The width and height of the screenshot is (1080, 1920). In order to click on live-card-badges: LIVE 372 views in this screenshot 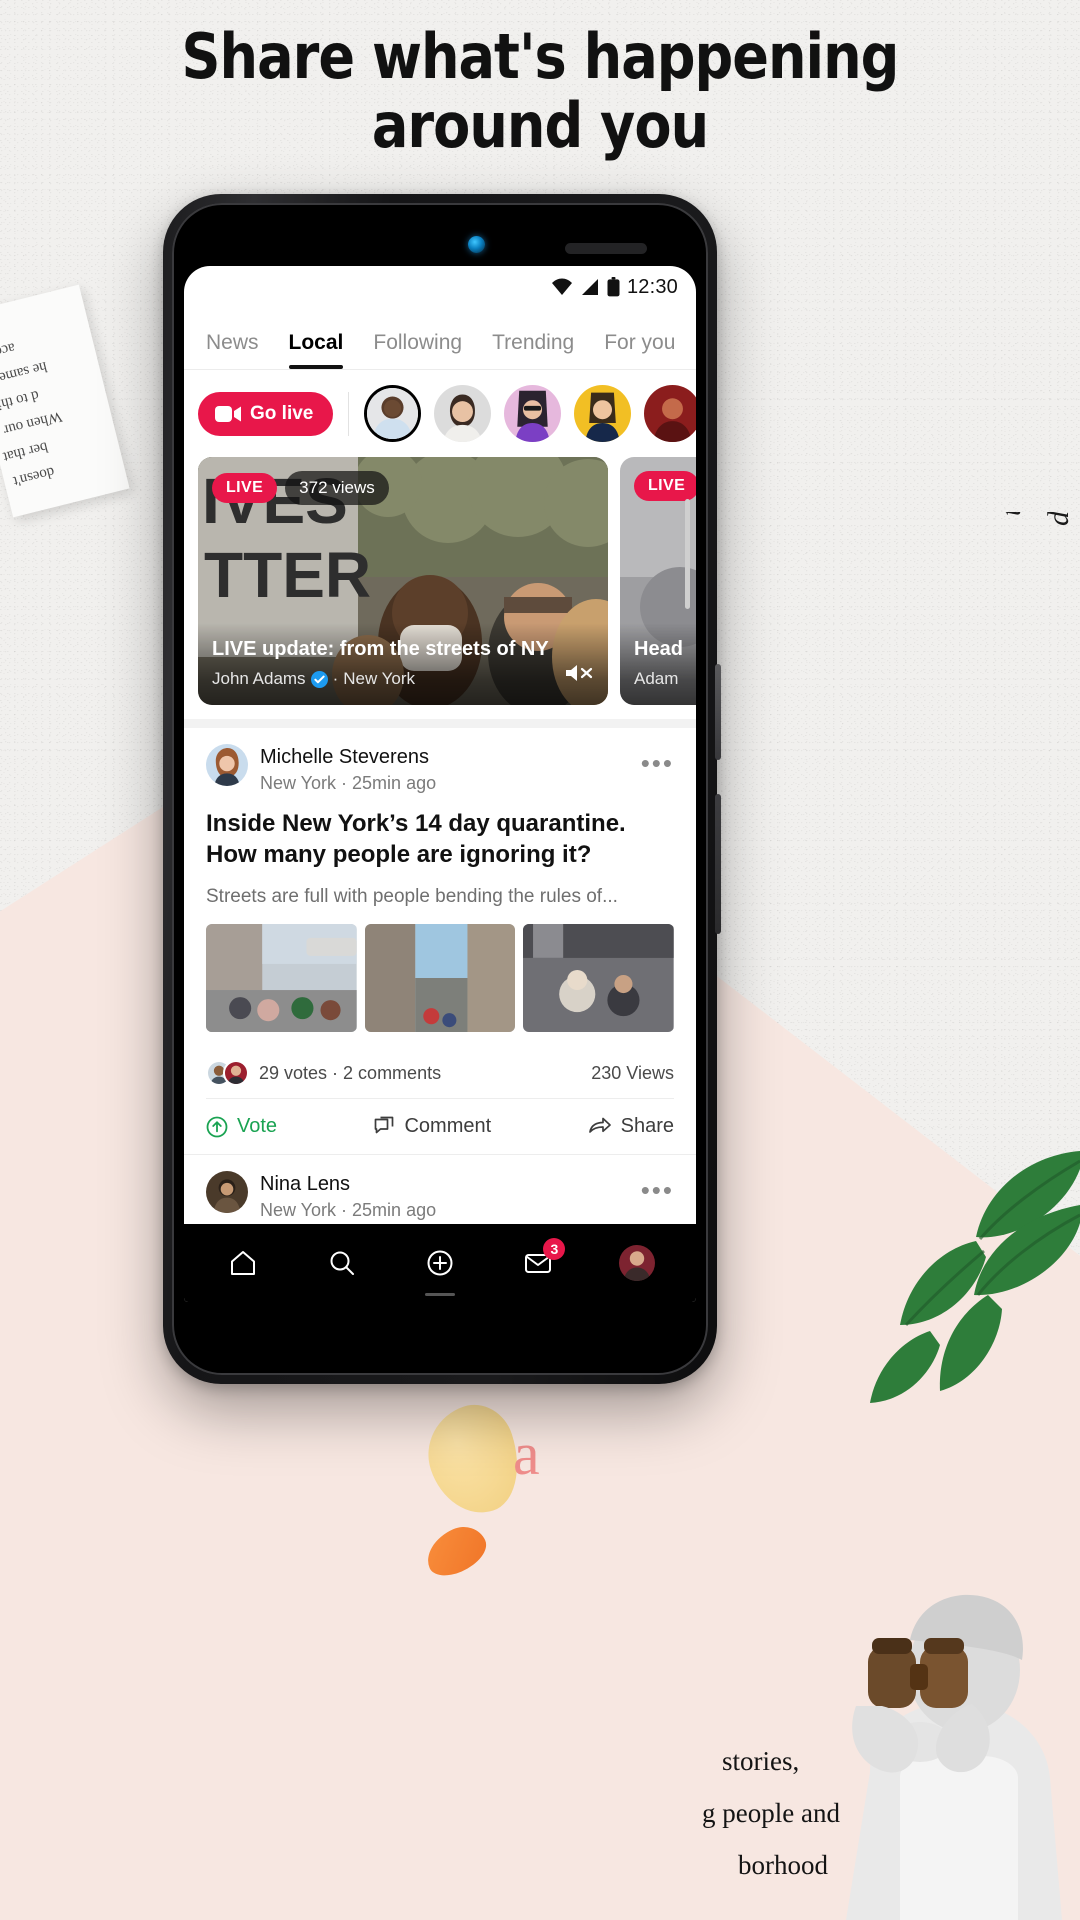, I will do `click(300, 488)`.